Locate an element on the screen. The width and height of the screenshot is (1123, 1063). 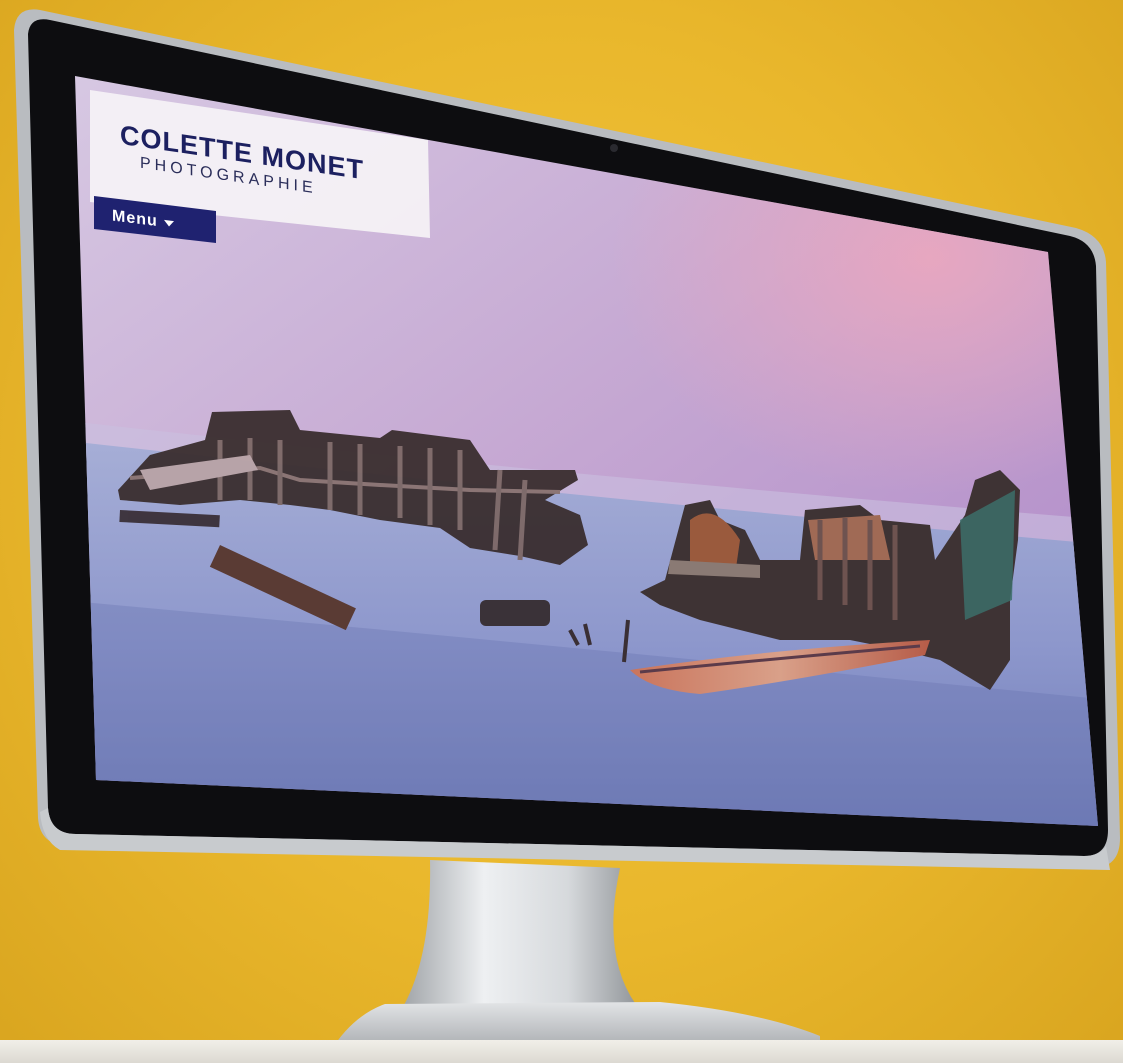
desk-surface is located at coordinates (561, 1051).